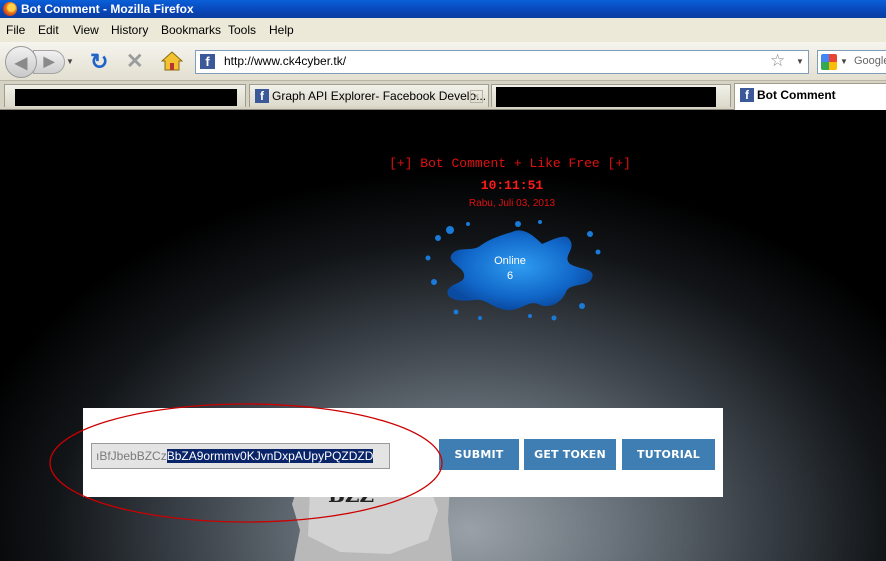 The height and width of the screenshot is (561, 886). Describe the element at coordinates (48, 30) in the screenshot. I see `menu-edit: Edit` at that location.